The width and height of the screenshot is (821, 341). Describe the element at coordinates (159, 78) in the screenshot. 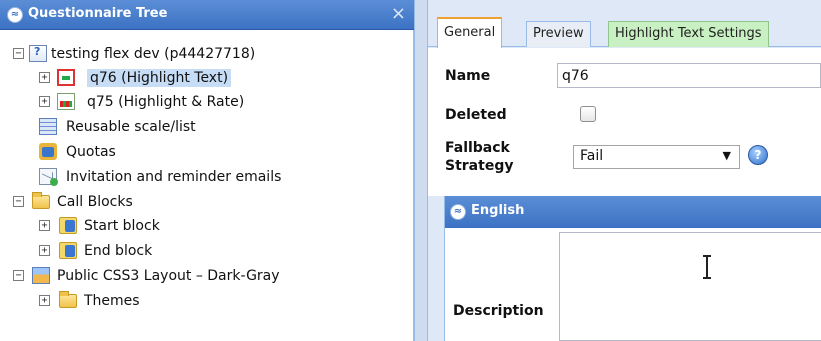

I see `tree-node-label: q76 (Highlight Text)` at that location.